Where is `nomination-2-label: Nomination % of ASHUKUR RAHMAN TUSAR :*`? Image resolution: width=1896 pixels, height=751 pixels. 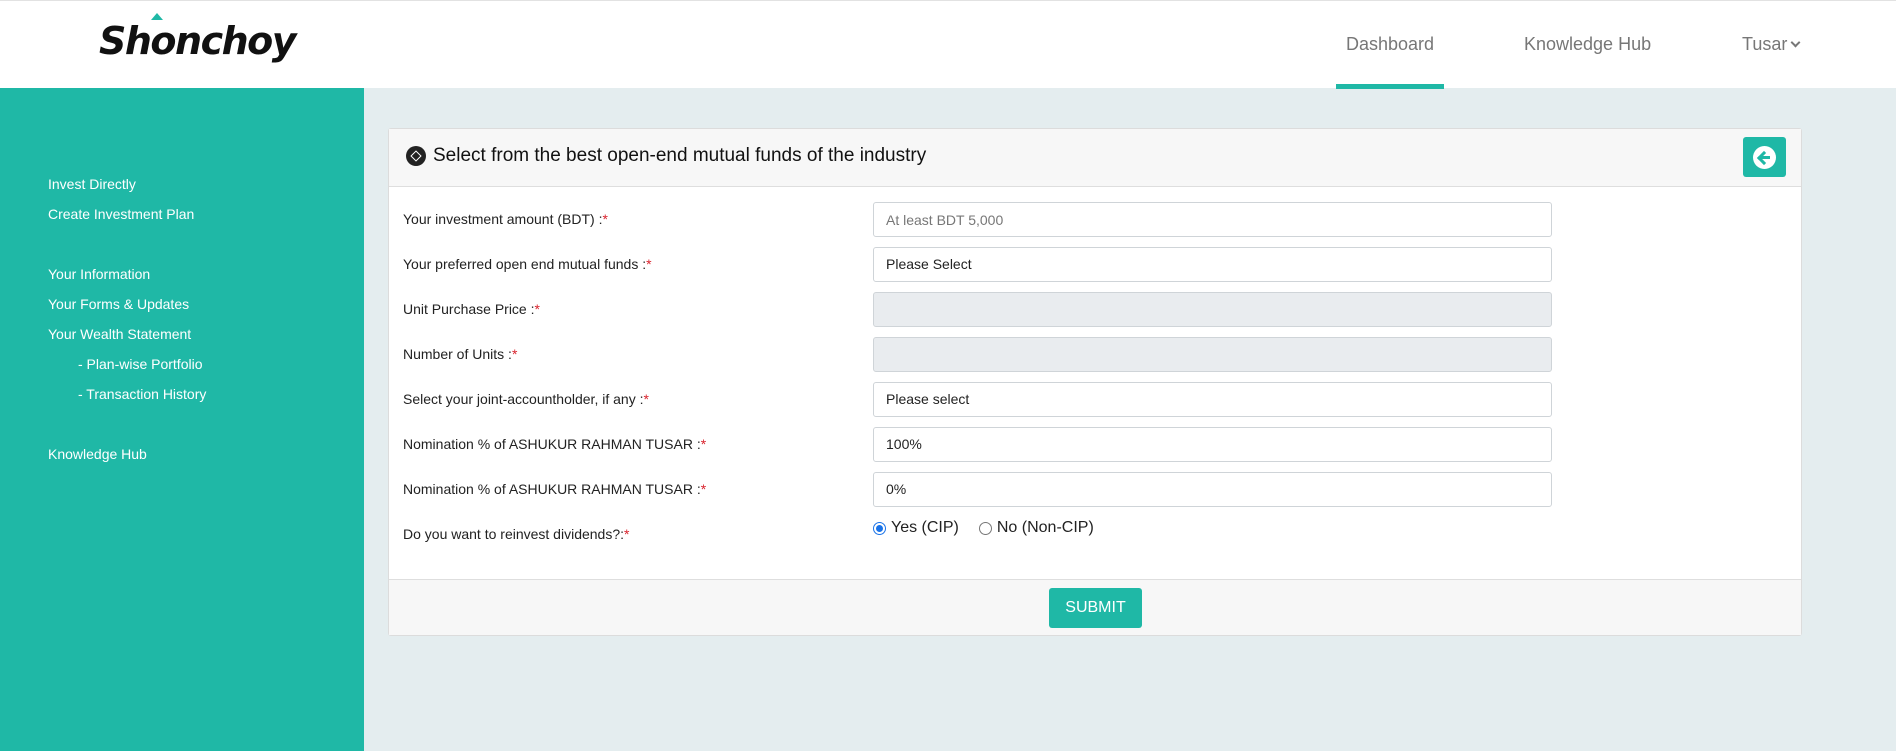 nomination-2-label: Nomination % of ASHUKUR RAHMAN TUSAR :* is located at coordinates (554, 489).